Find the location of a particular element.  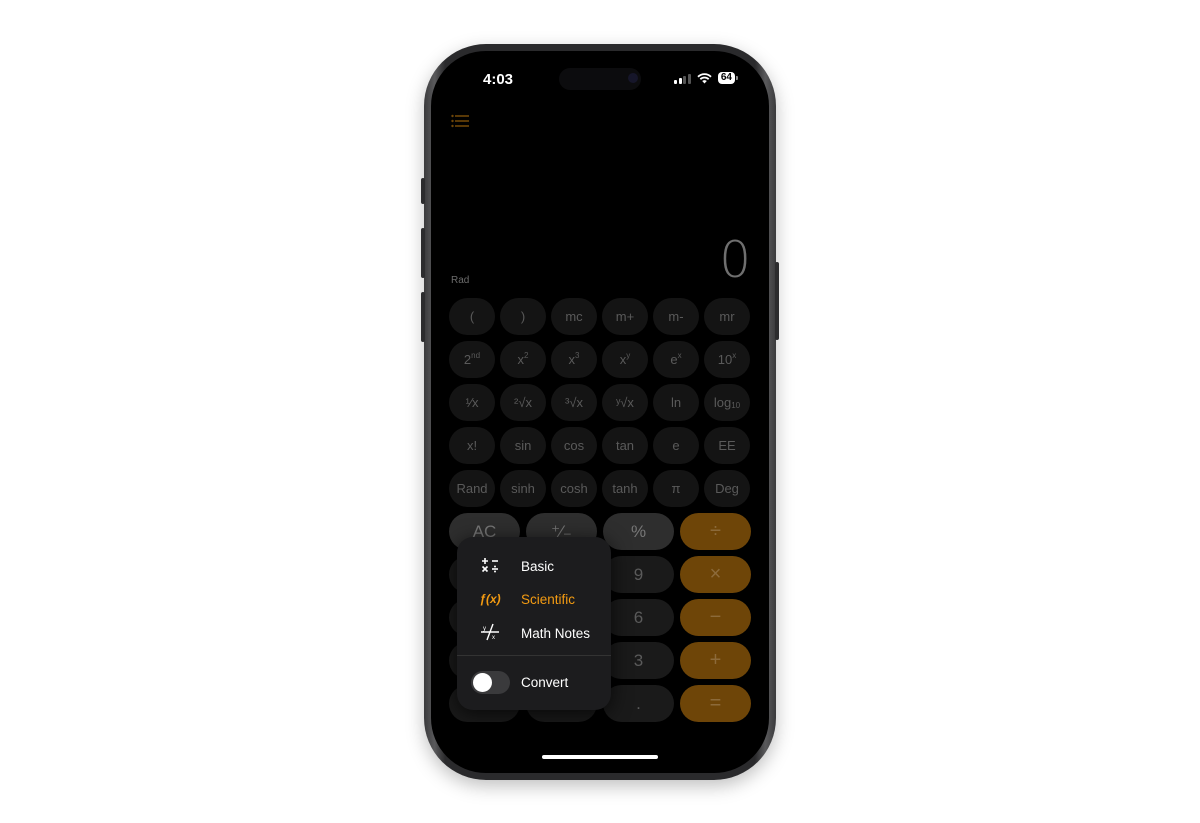

scientific-key: Rand is located at coordinates (472, 488).